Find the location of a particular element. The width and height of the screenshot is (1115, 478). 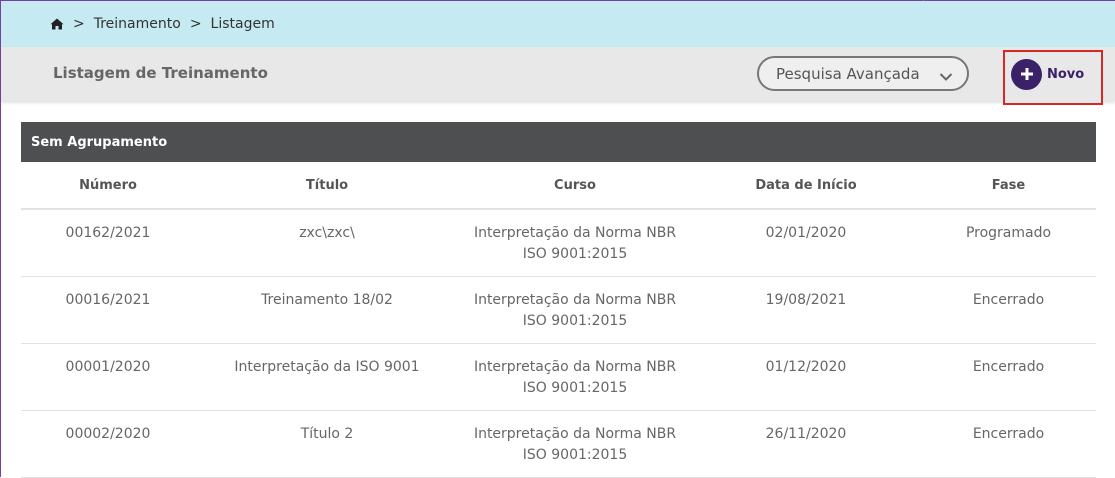

table-header: Número Título Curso Data de Início Fase is located at coordinates (558, 186).